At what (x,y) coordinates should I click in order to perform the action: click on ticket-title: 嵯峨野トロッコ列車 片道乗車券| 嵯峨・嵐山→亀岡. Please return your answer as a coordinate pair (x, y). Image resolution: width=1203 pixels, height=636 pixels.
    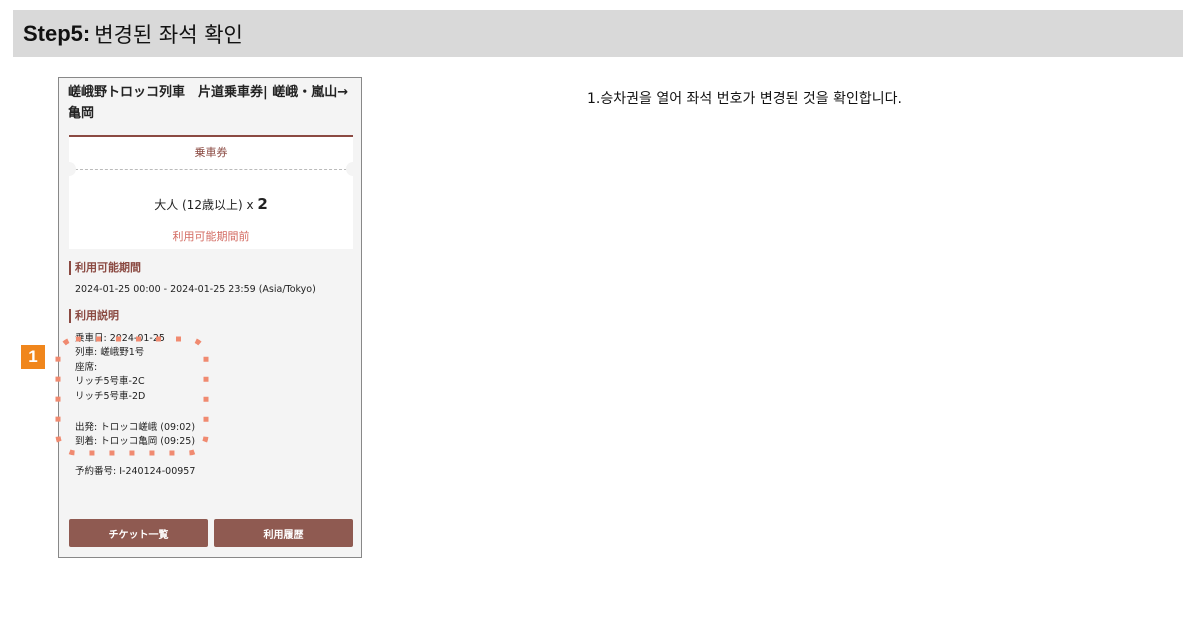
    Looking at the image, I should click on (208, 103).